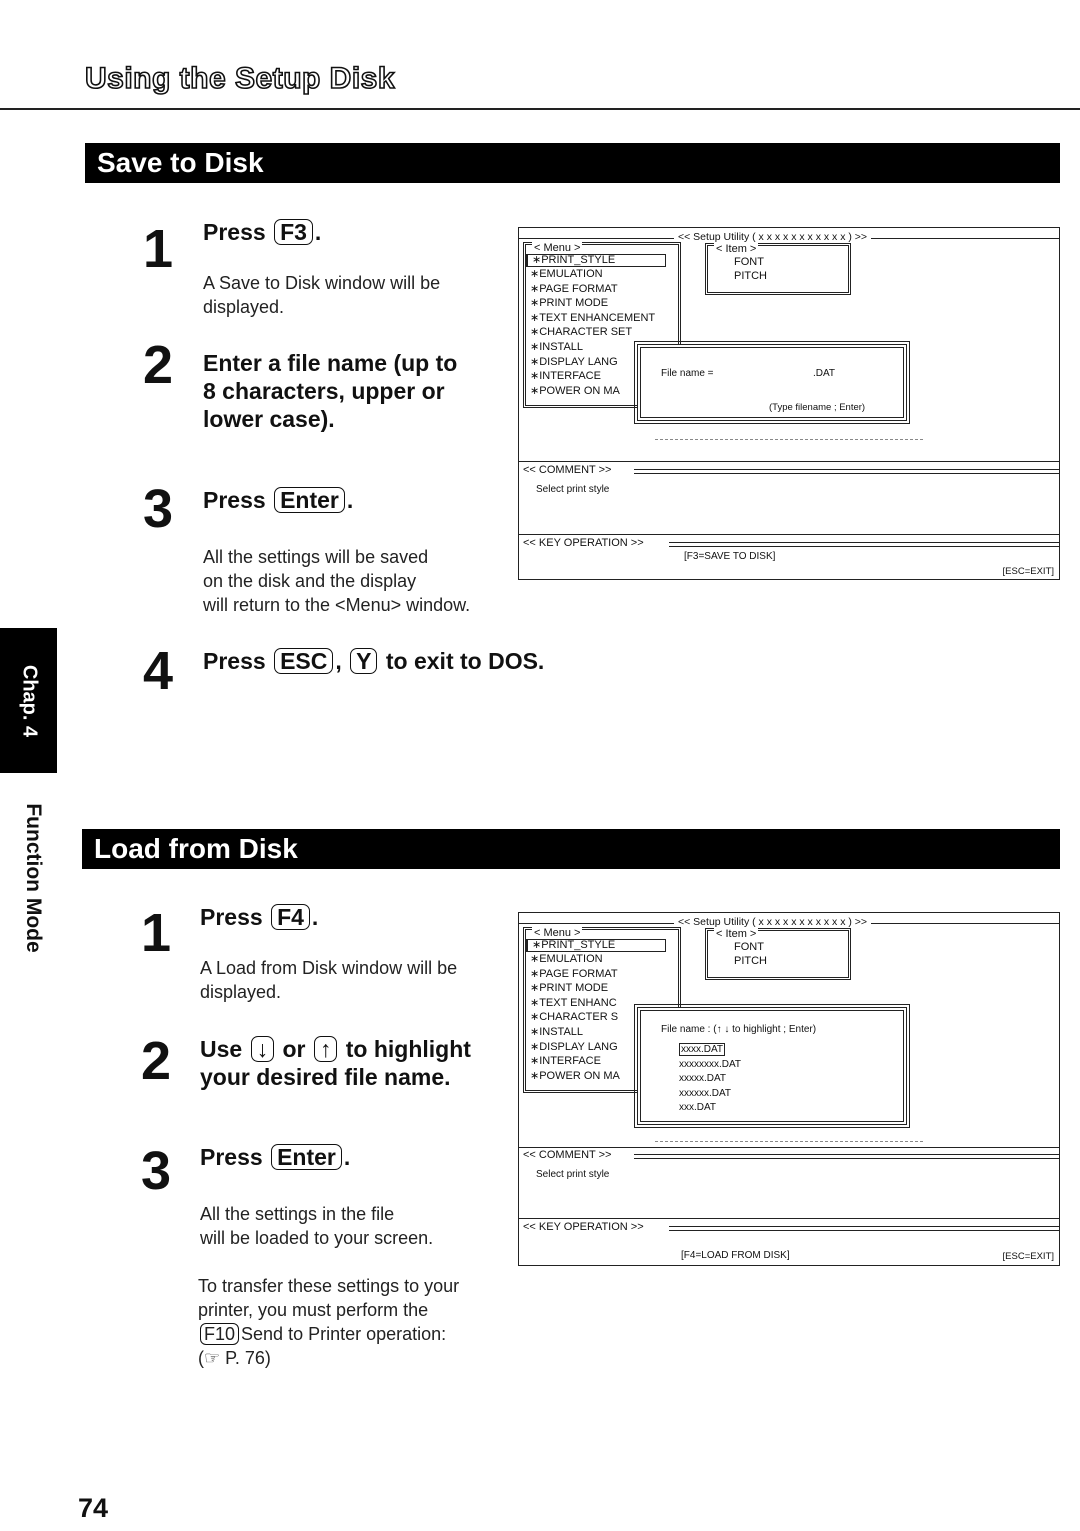  Describe the element at coordinates (465, 661) in the screenshot. I see `step-text: to exit to DOS.` at that location.